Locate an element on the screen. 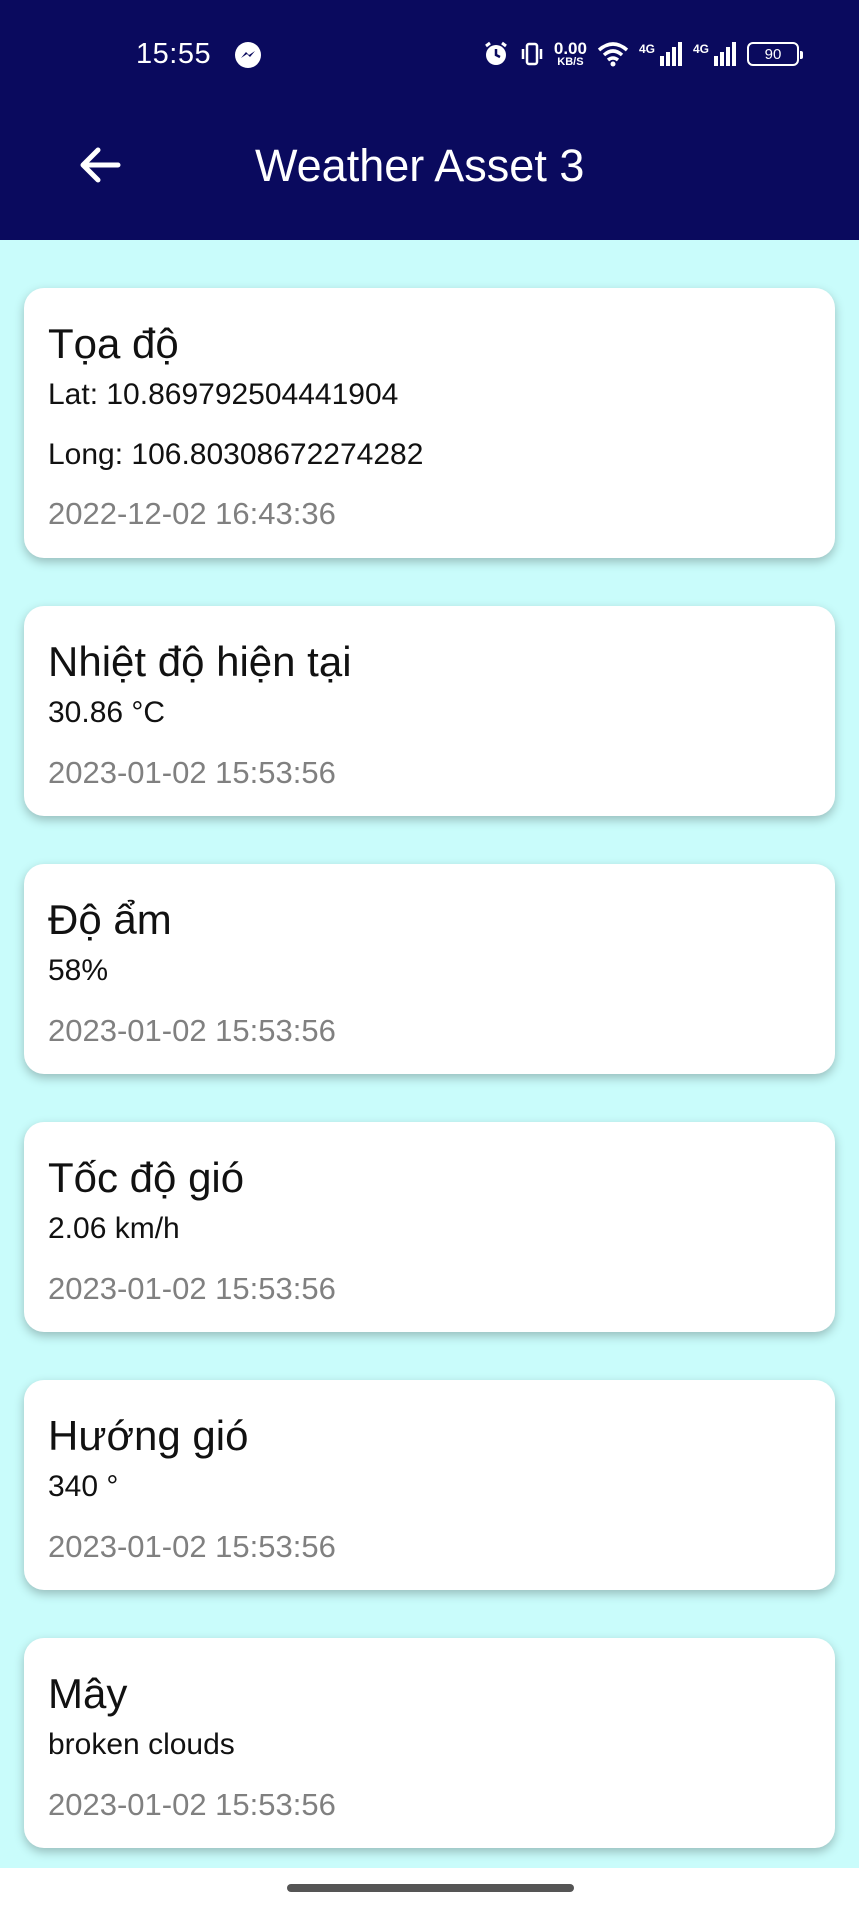 The image size is (859, 1908). signal-2-label: 4G is located at coordinates (700, 49).